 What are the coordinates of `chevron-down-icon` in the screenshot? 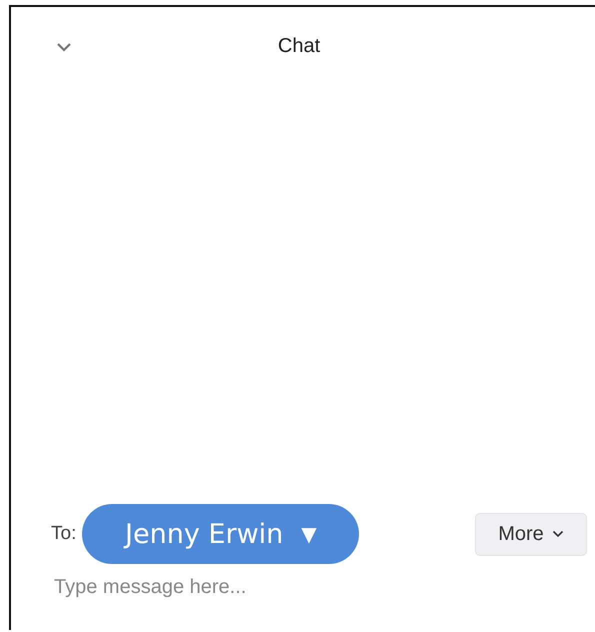 It's located at (558, 534).